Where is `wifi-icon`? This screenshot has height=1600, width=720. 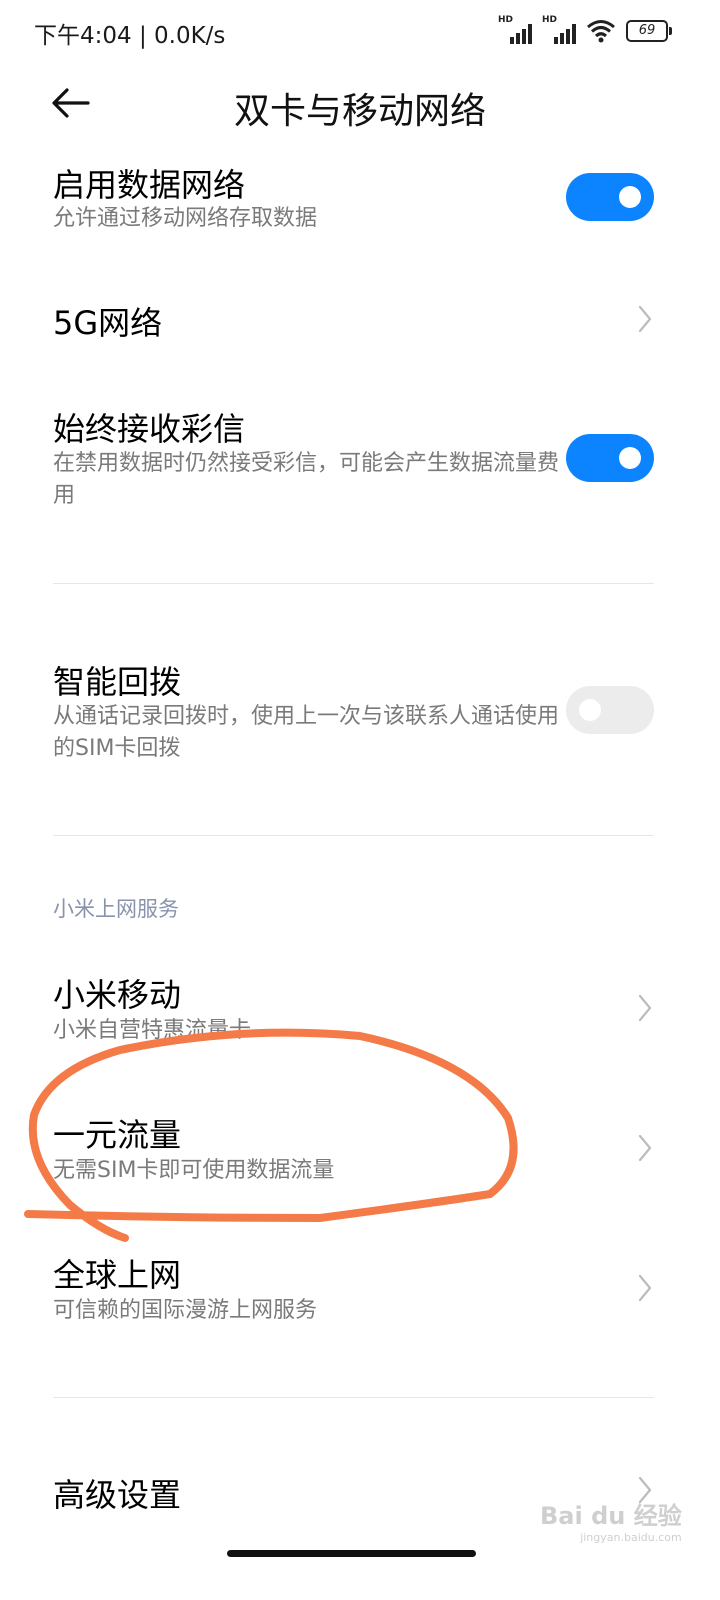
wifi-icon is located at coordinates (601, 31).